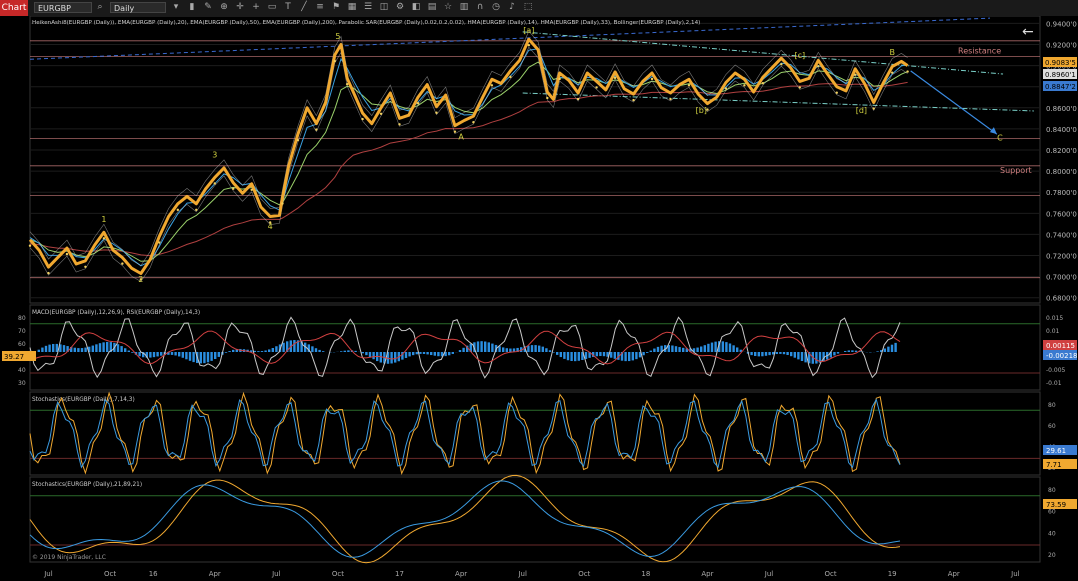 This screenshot has height=581, width=1078. I want to click on price-tick-label: 0.7400'0, so click(1061, 235).